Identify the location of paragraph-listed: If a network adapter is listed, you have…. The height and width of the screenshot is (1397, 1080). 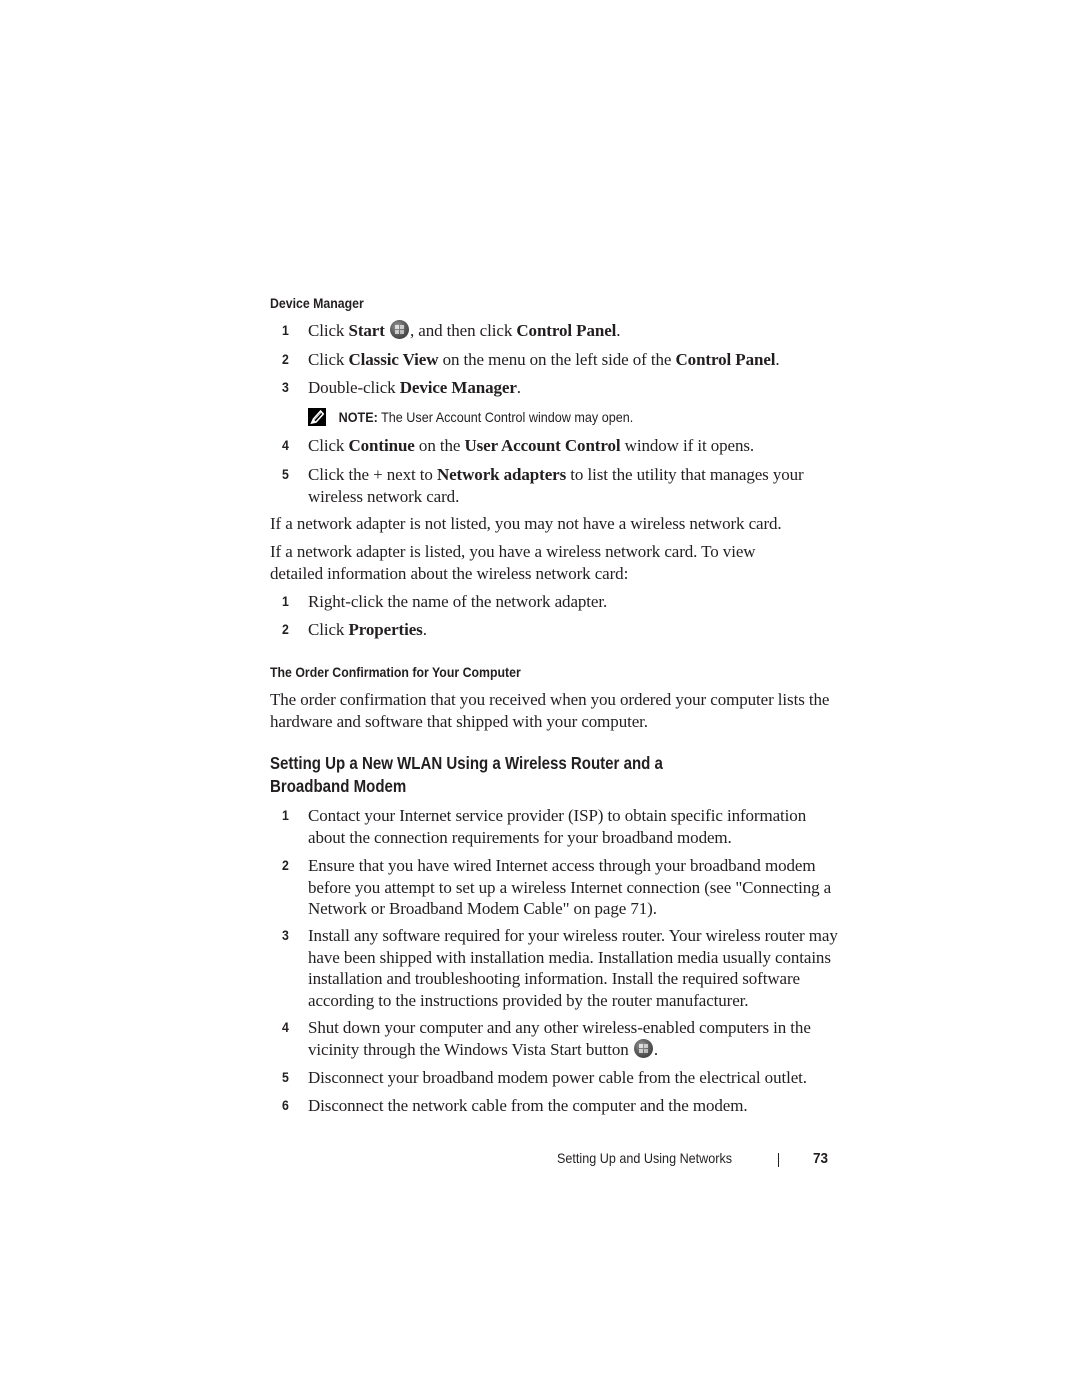
(513, 562).